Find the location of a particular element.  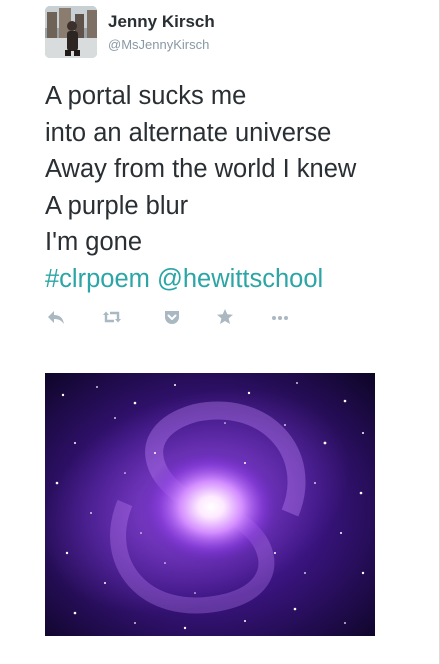

tweet-line: A portal sucks me is located at coordinates (146, 96).